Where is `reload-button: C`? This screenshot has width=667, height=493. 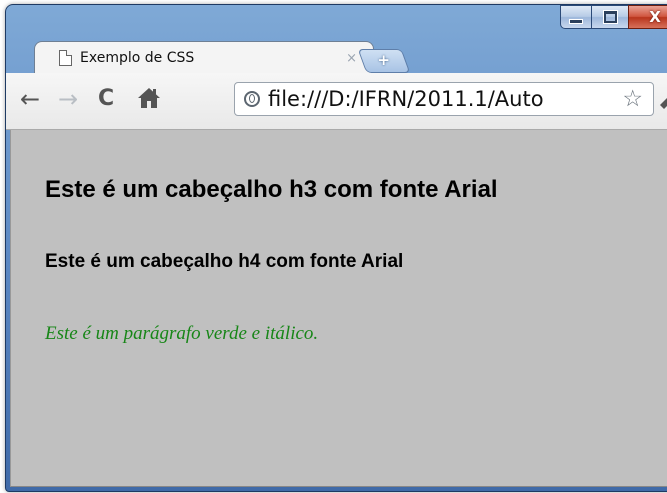 reload-button: C is located at coordinates (106, 99).